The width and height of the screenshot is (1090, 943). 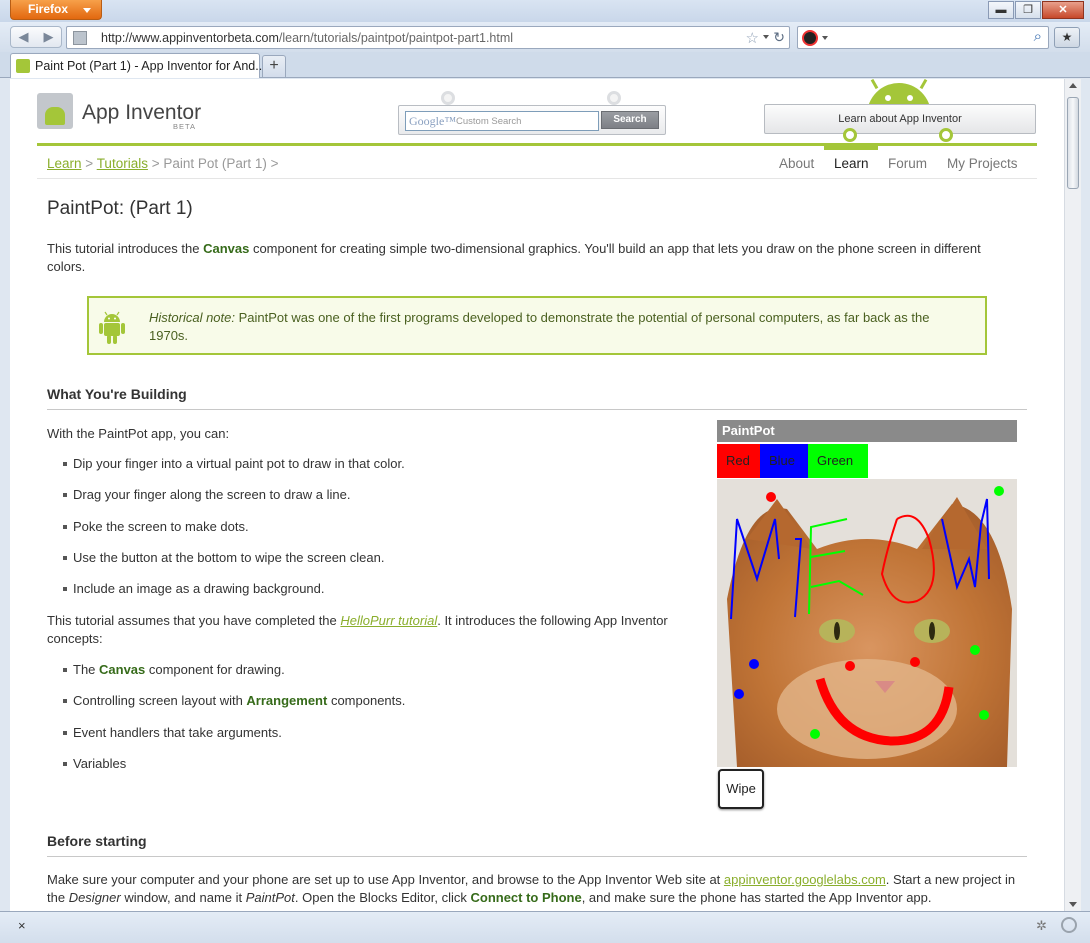 What do you see at coordinates (907, 163) in the screenshot?
I see `nav-forum: Forum` at bounding box center [907, 163].